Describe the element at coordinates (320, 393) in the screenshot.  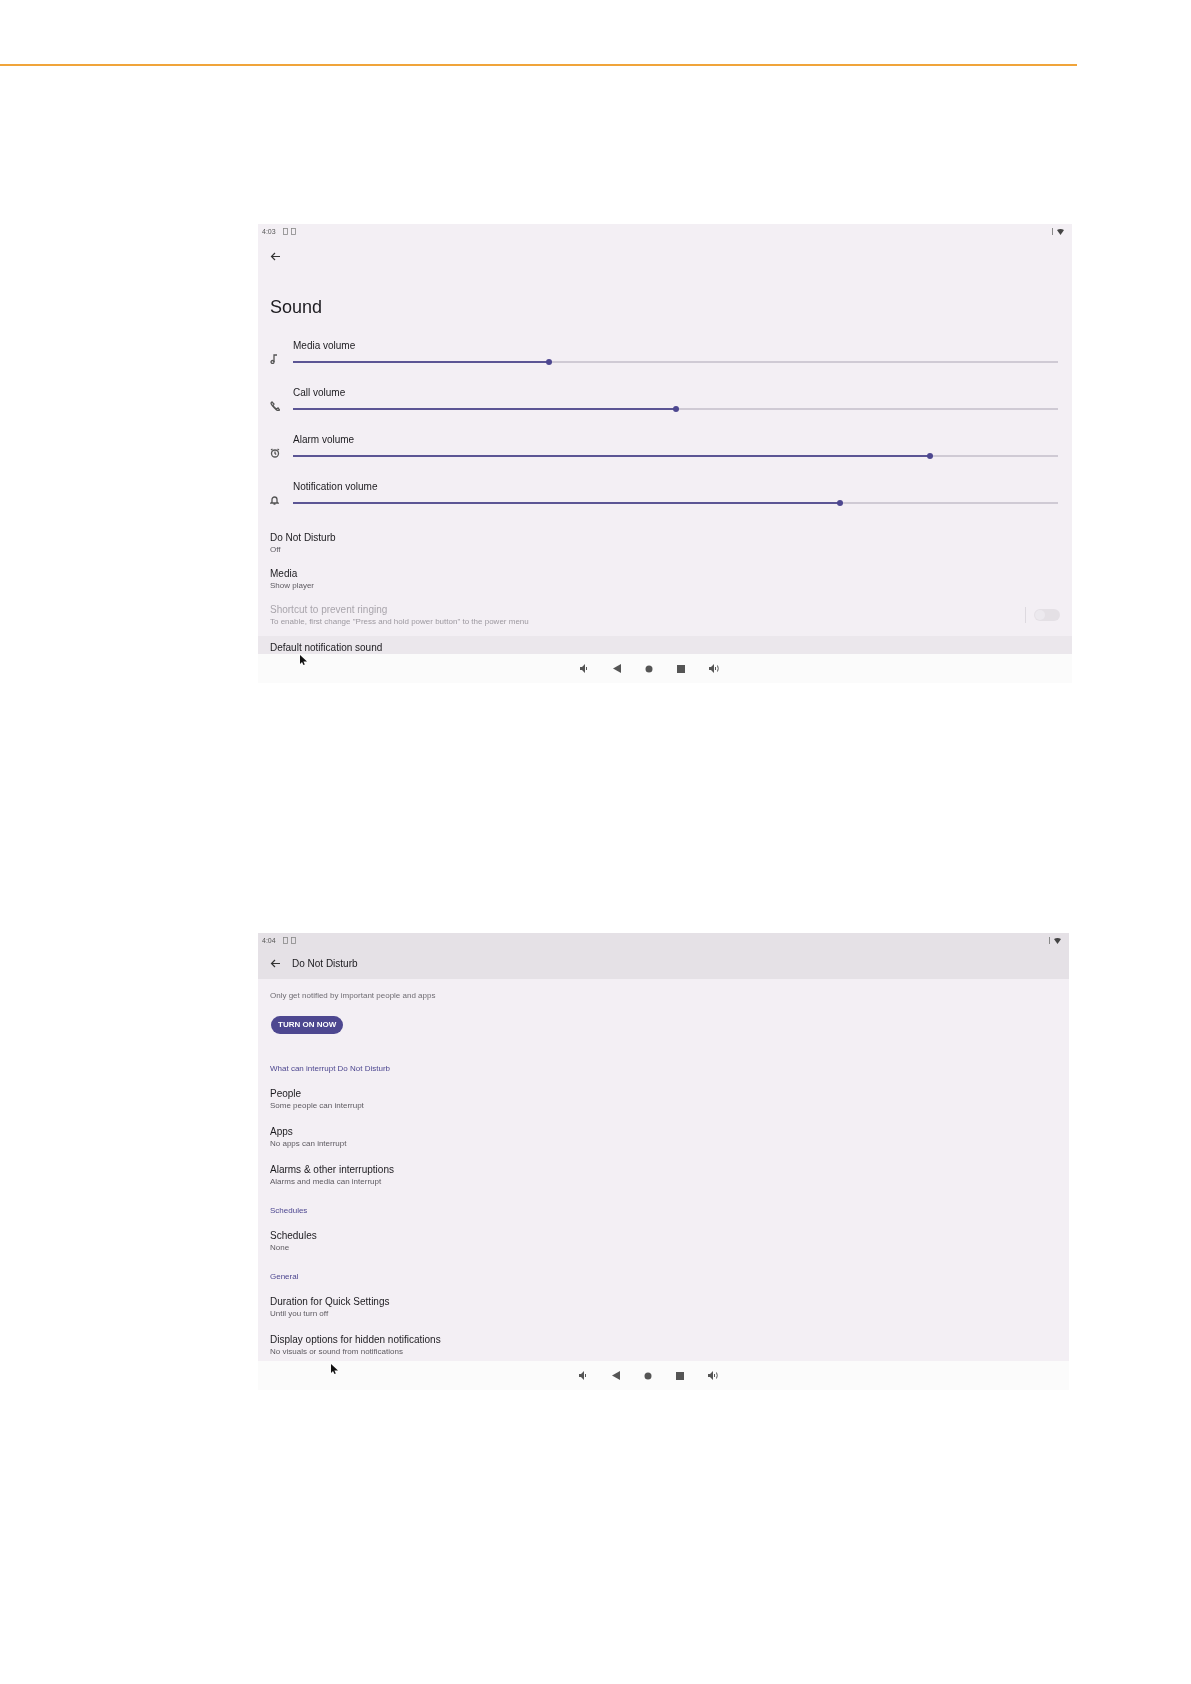
I see `slider-label: Call volume` at that location.